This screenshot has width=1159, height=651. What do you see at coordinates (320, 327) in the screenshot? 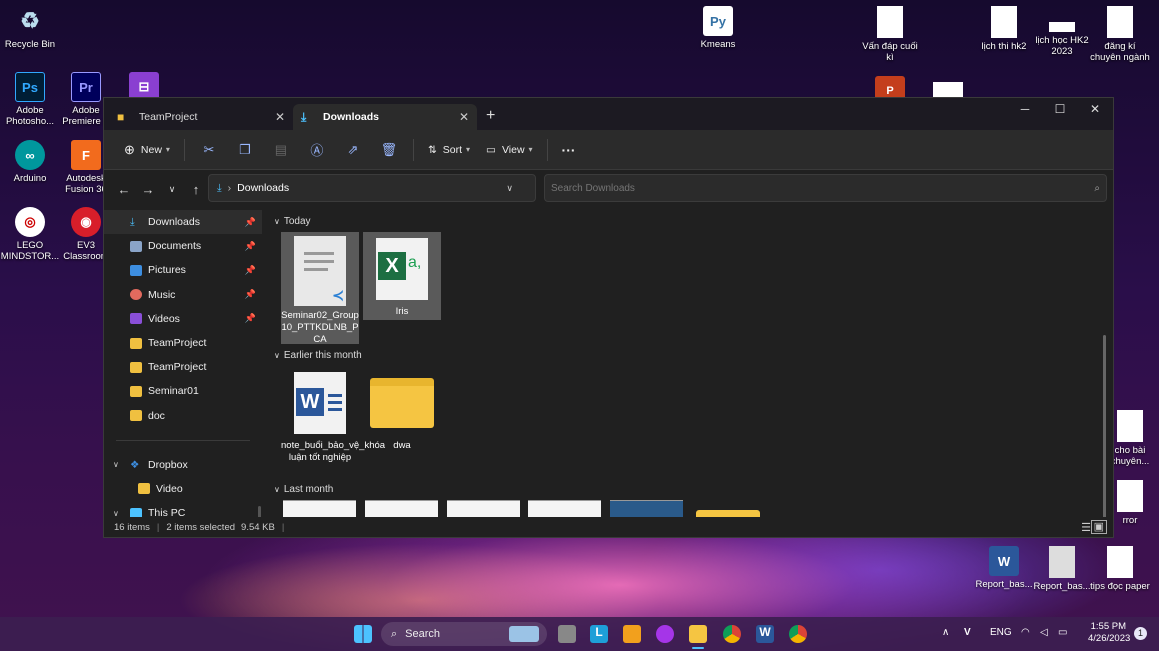
I see `file-name: Seminar02_Group10_PTTKDLNB_PCA` at bounding box center [320, 327].